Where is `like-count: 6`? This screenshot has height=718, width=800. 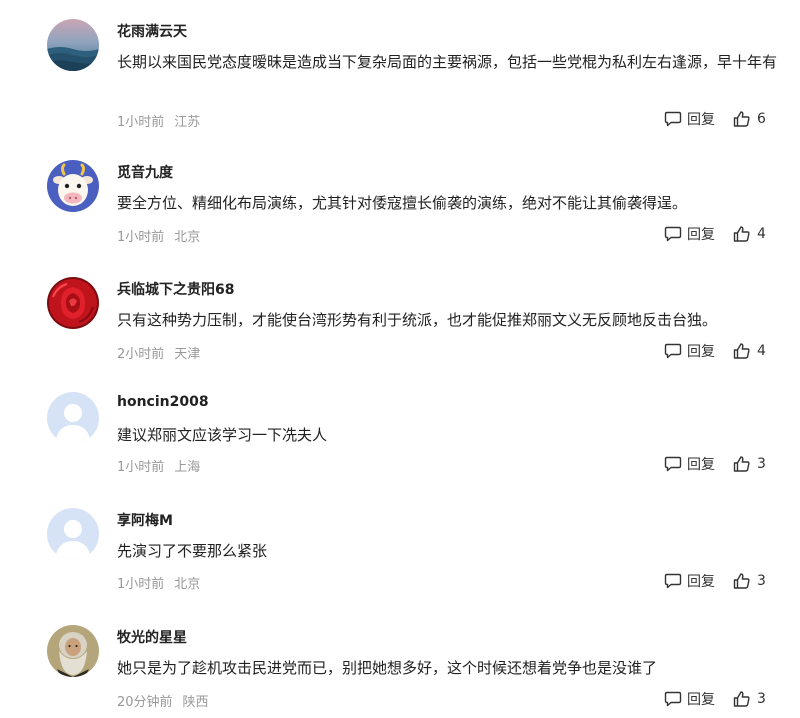 like-count: 6 is located at coordinates (761, 119).